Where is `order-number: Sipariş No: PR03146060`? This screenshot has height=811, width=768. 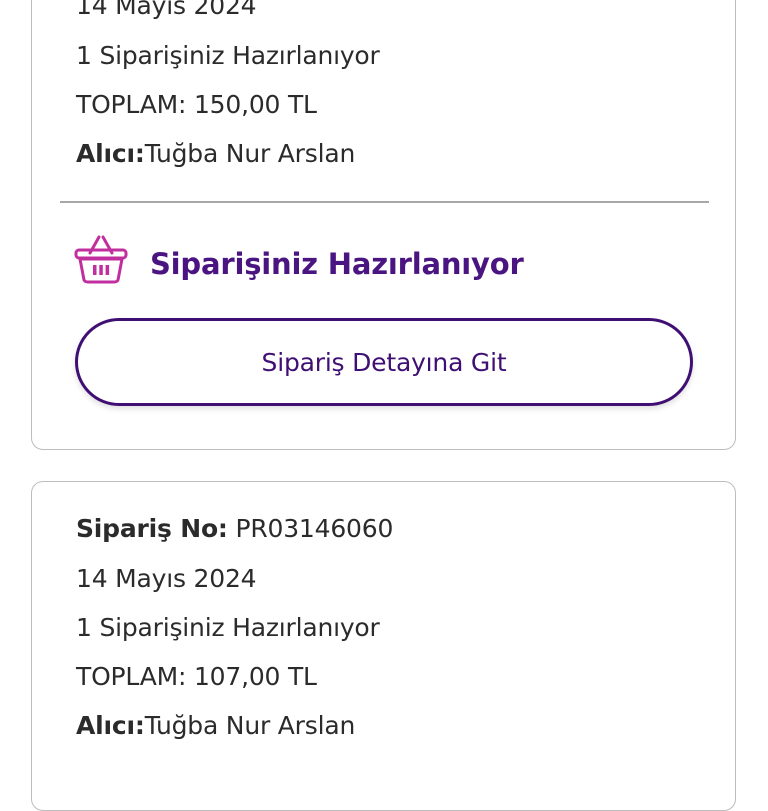
order-number: Sipariş No: PR03146060 is located at coordinates (234, 528).